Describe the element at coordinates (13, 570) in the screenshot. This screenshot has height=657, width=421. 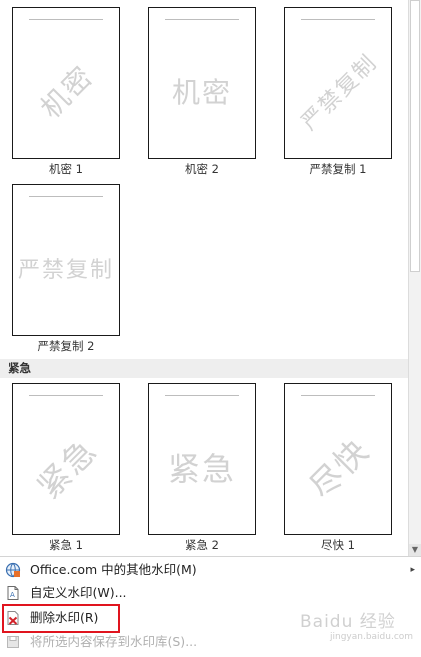
I see `office-globe-icon` at that location.